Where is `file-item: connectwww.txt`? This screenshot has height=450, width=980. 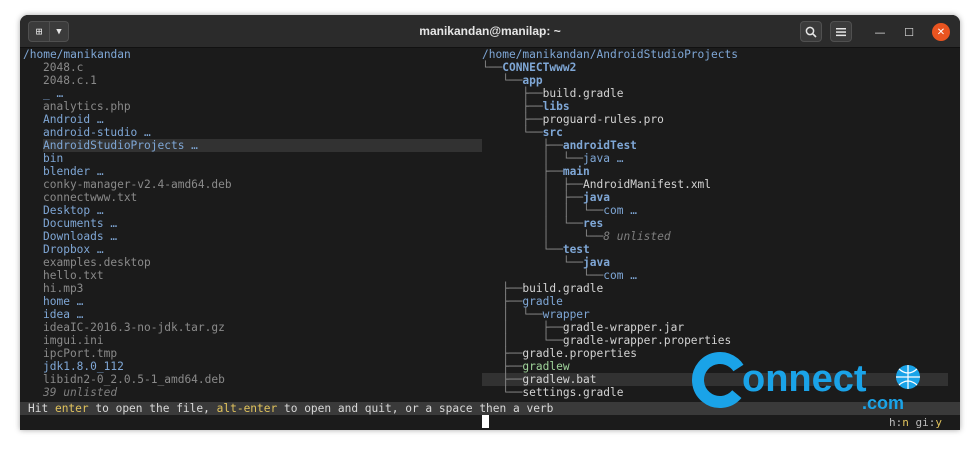
file-item: connectwww.txt is located at coordinates (90, 197).